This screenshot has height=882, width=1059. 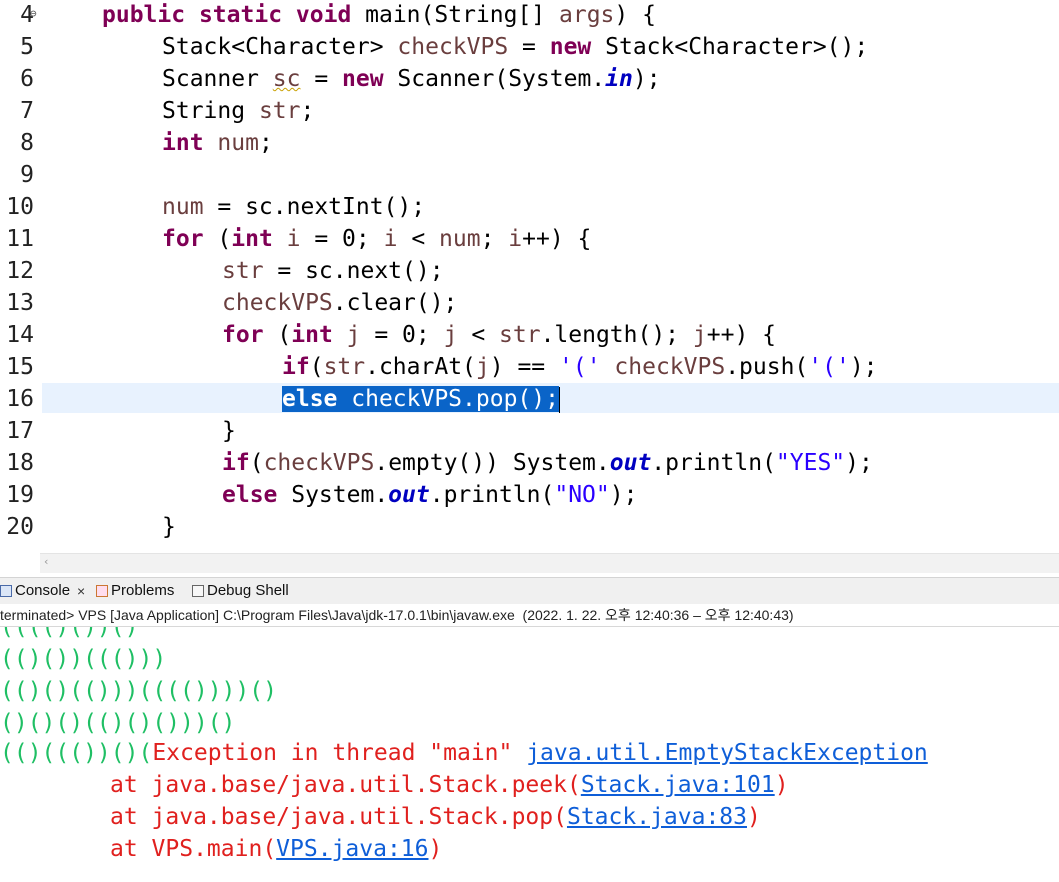 What do you see at coordinates (248, 590) in the screenshot?
I see `tab-label: Debug Shell` at bounding box center [248, 590].